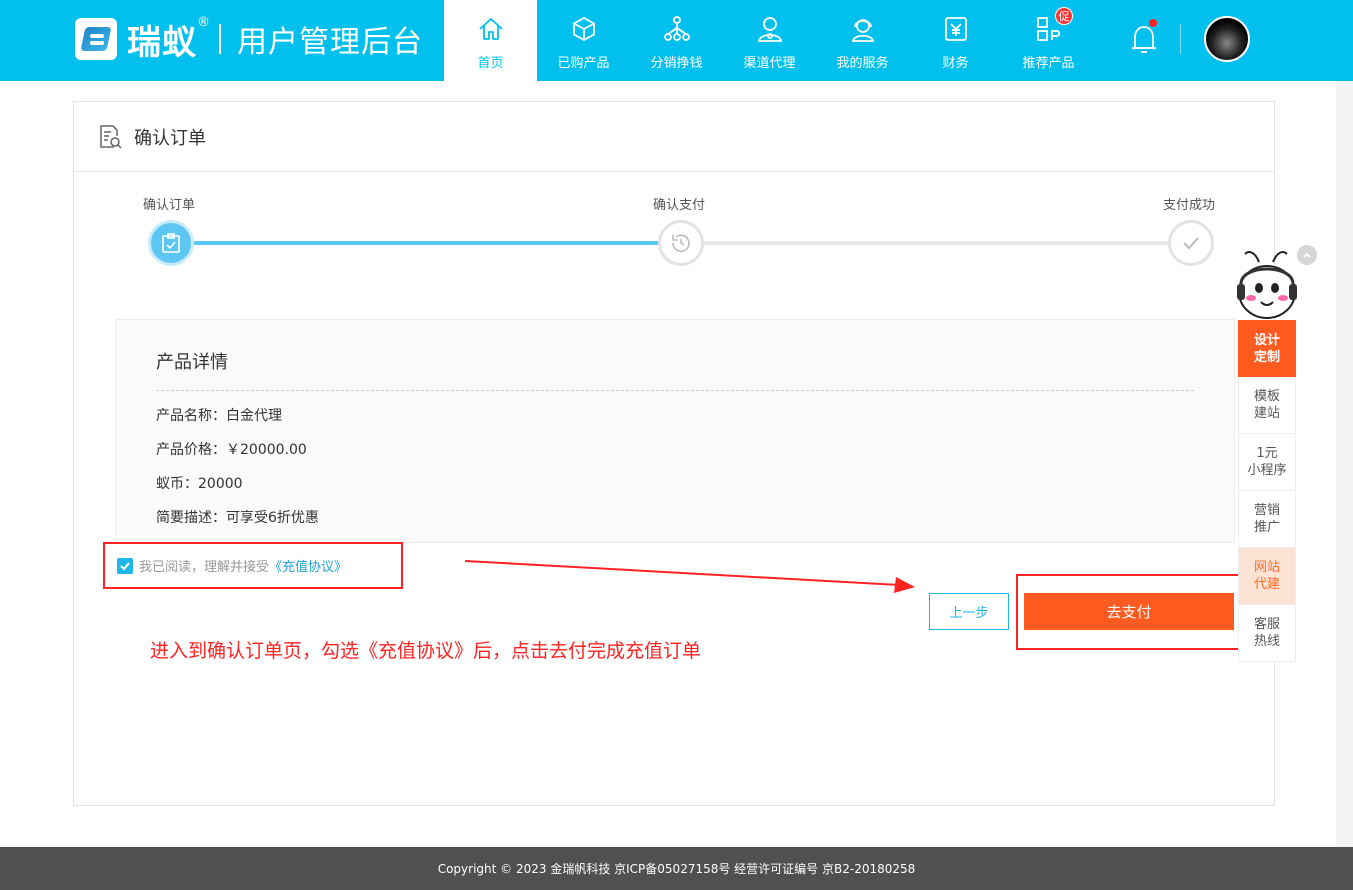  I want to click on nav-my-services: 我的服务, so click(862, 40).